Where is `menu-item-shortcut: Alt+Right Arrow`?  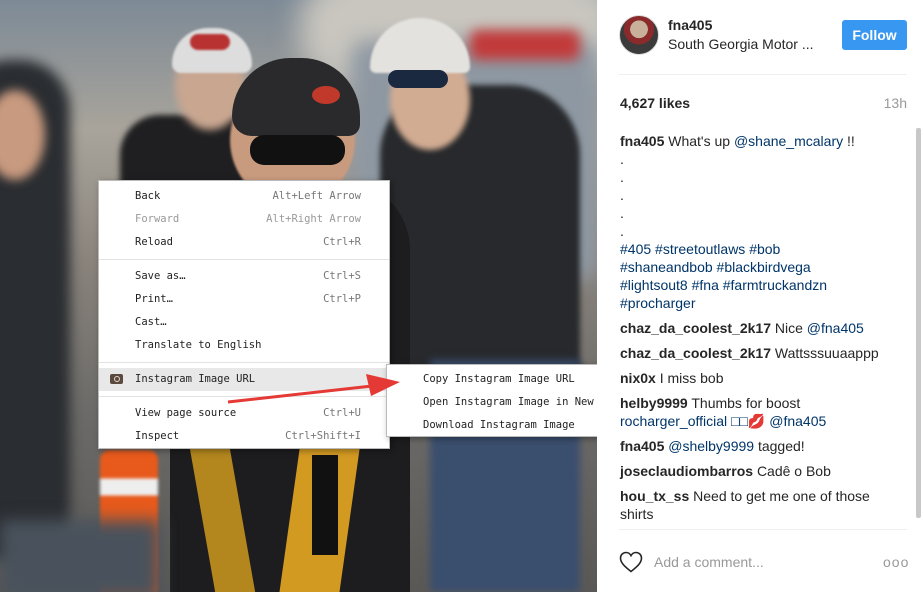 menu-item-shortcut: Alt+Right Arrow is located at coordinates (313, 219).